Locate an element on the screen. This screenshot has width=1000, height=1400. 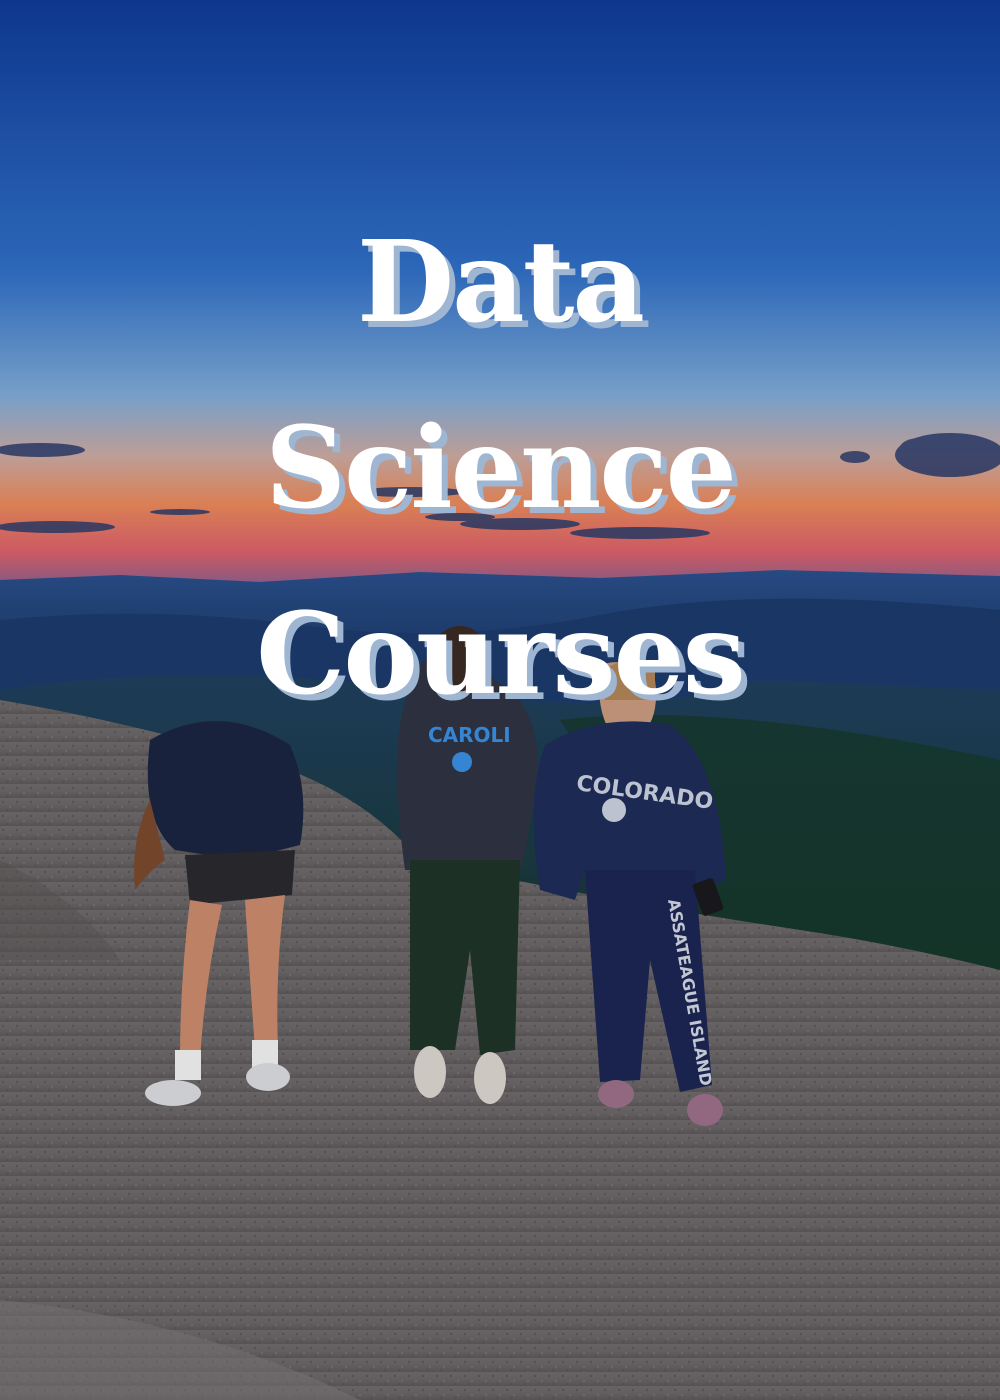
title-line-2: Science is located at coordinates (501, 468).